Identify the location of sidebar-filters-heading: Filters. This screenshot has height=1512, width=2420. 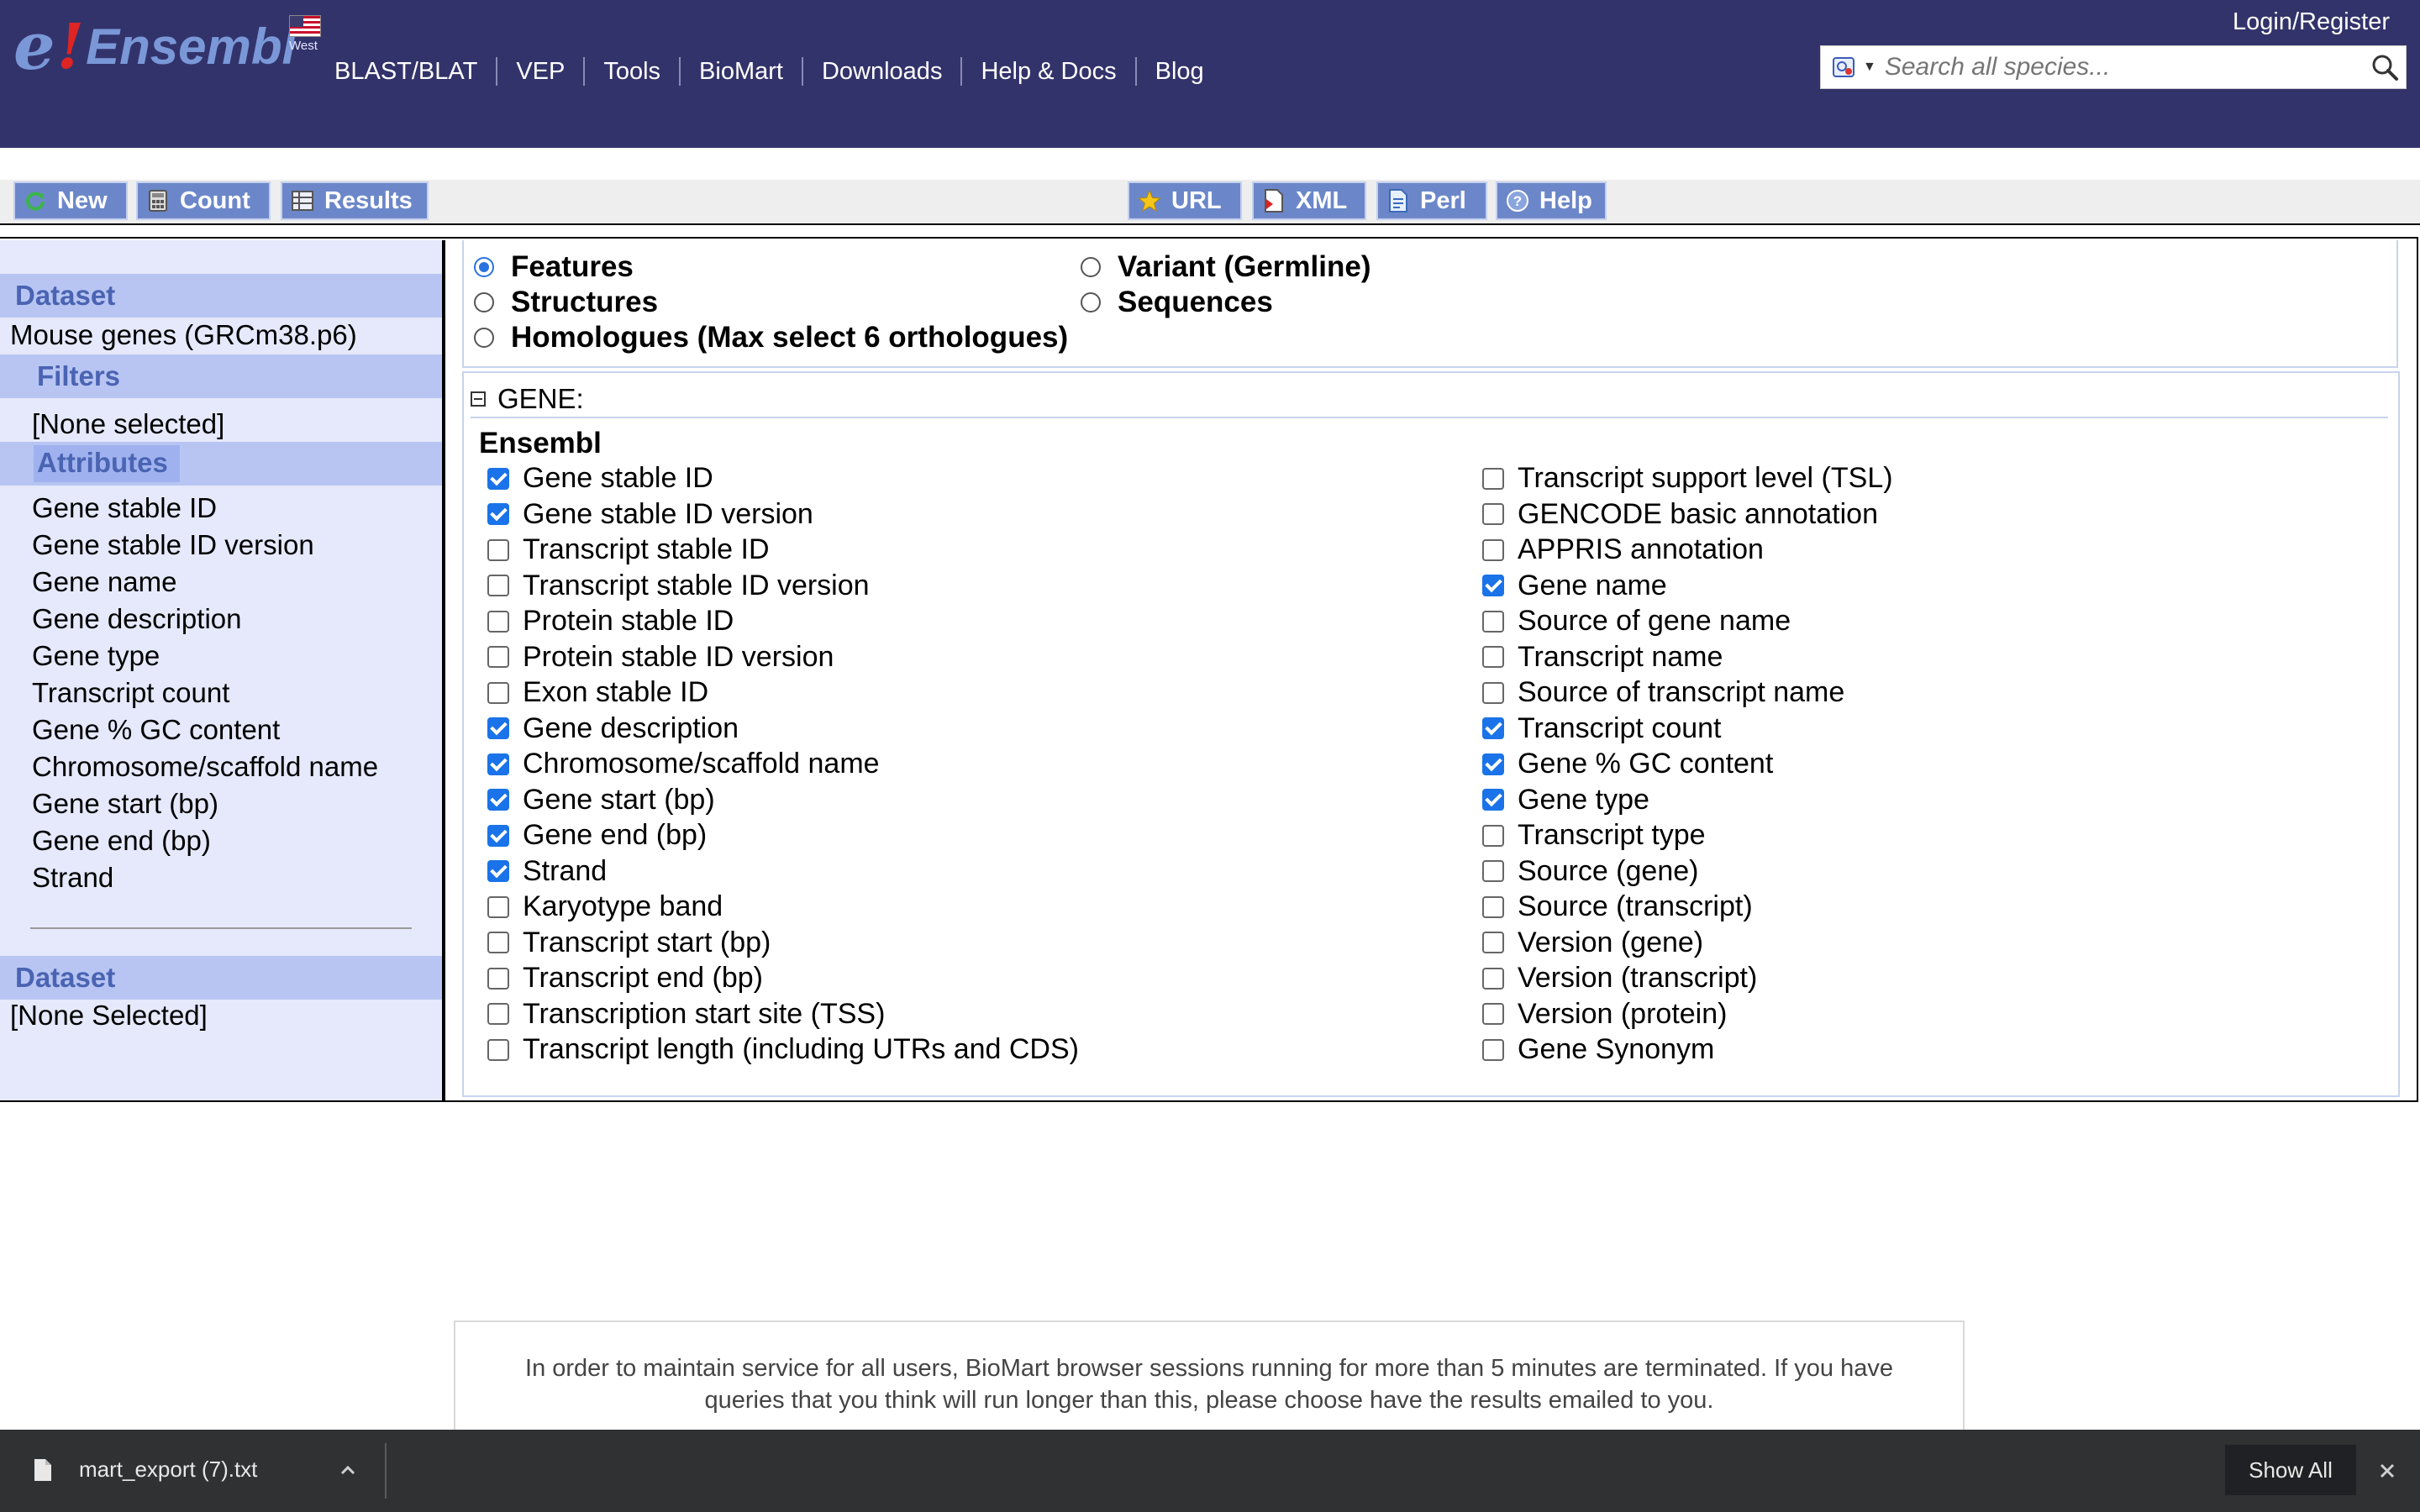
(221, 376).